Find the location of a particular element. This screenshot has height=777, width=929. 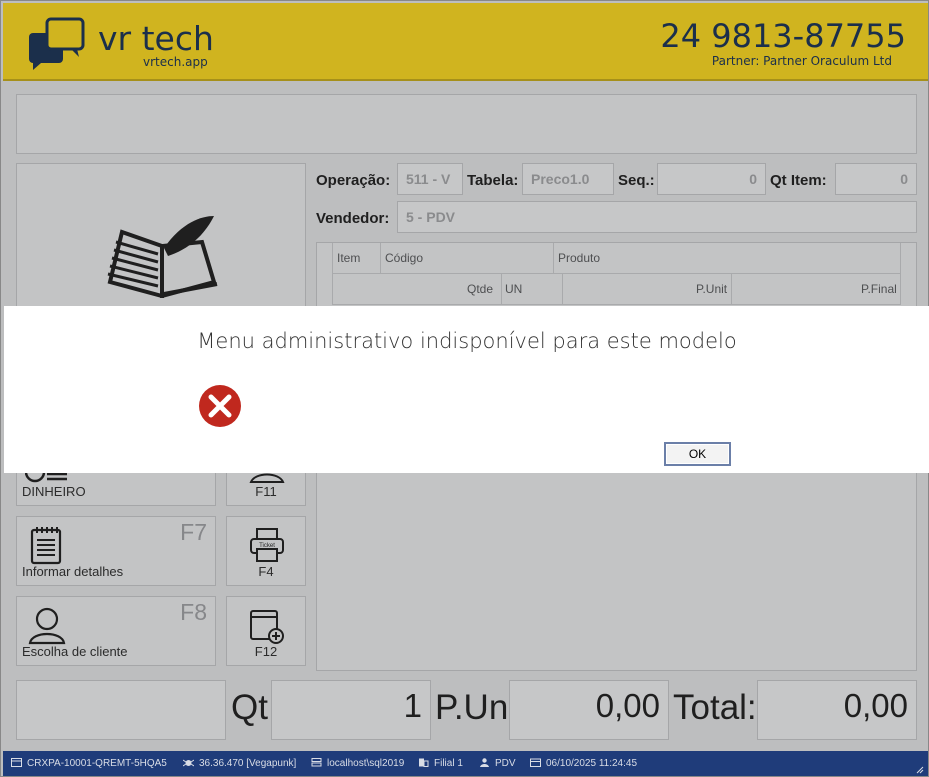

user-status: PDV is located at coordinates (497, 763).